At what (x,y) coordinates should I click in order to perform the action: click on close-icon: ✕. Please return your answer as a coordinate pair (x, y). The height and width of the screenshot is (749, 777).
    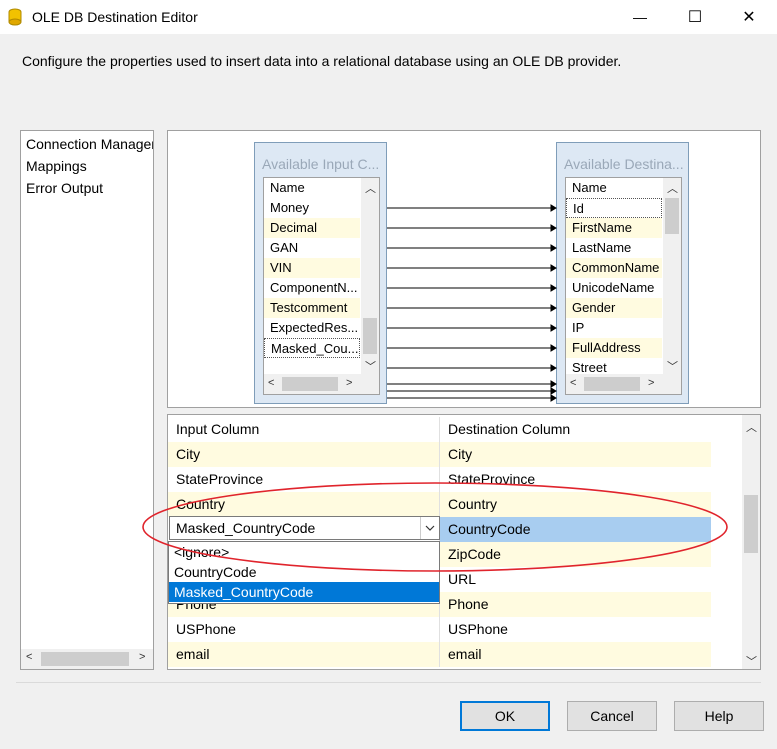
    Looking at the image, I should click on (748, 17).